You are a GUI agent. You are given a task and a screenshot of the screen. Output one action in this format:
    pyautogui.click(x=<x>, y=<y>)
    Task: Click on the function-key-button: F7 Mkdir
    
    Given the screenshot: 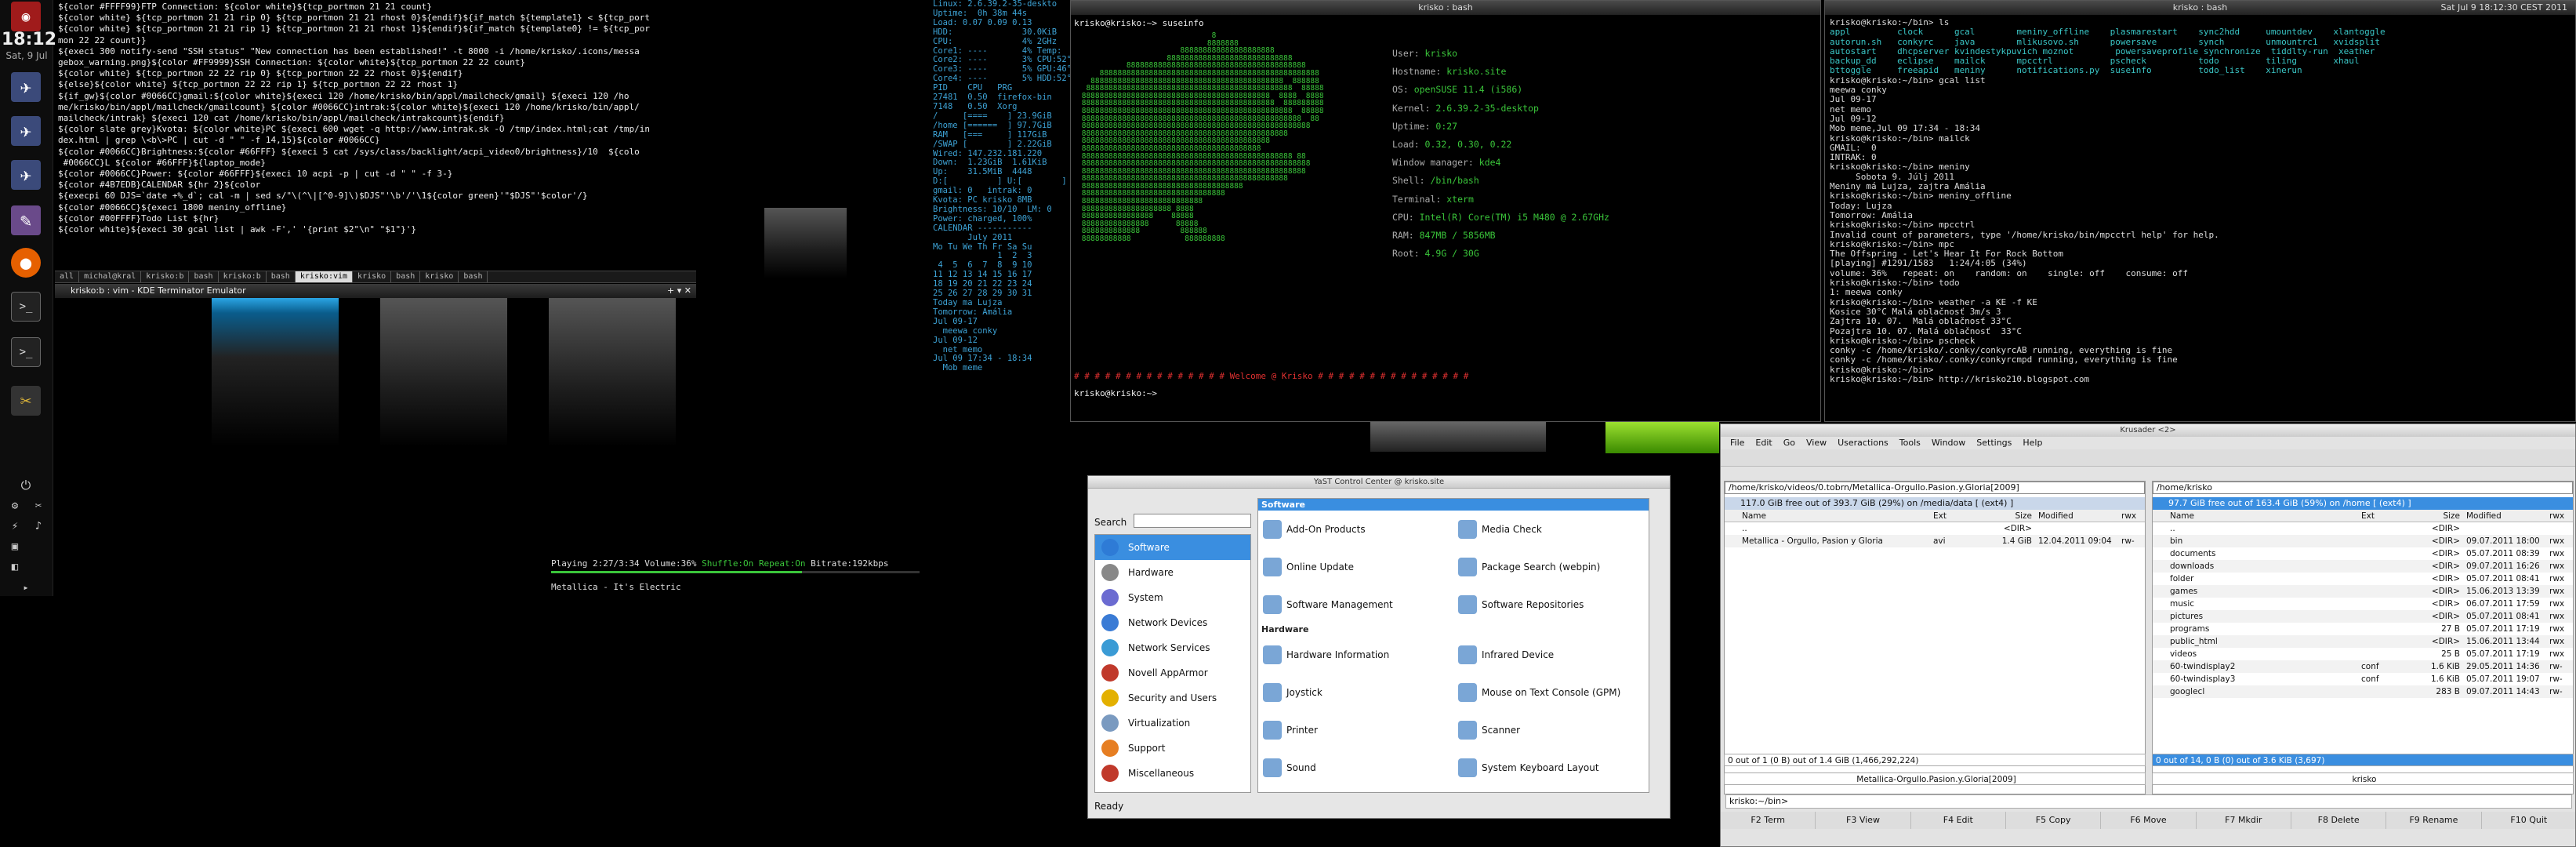 What is the action you would take?
    pyautogui.click(x=2243, y=820)
    